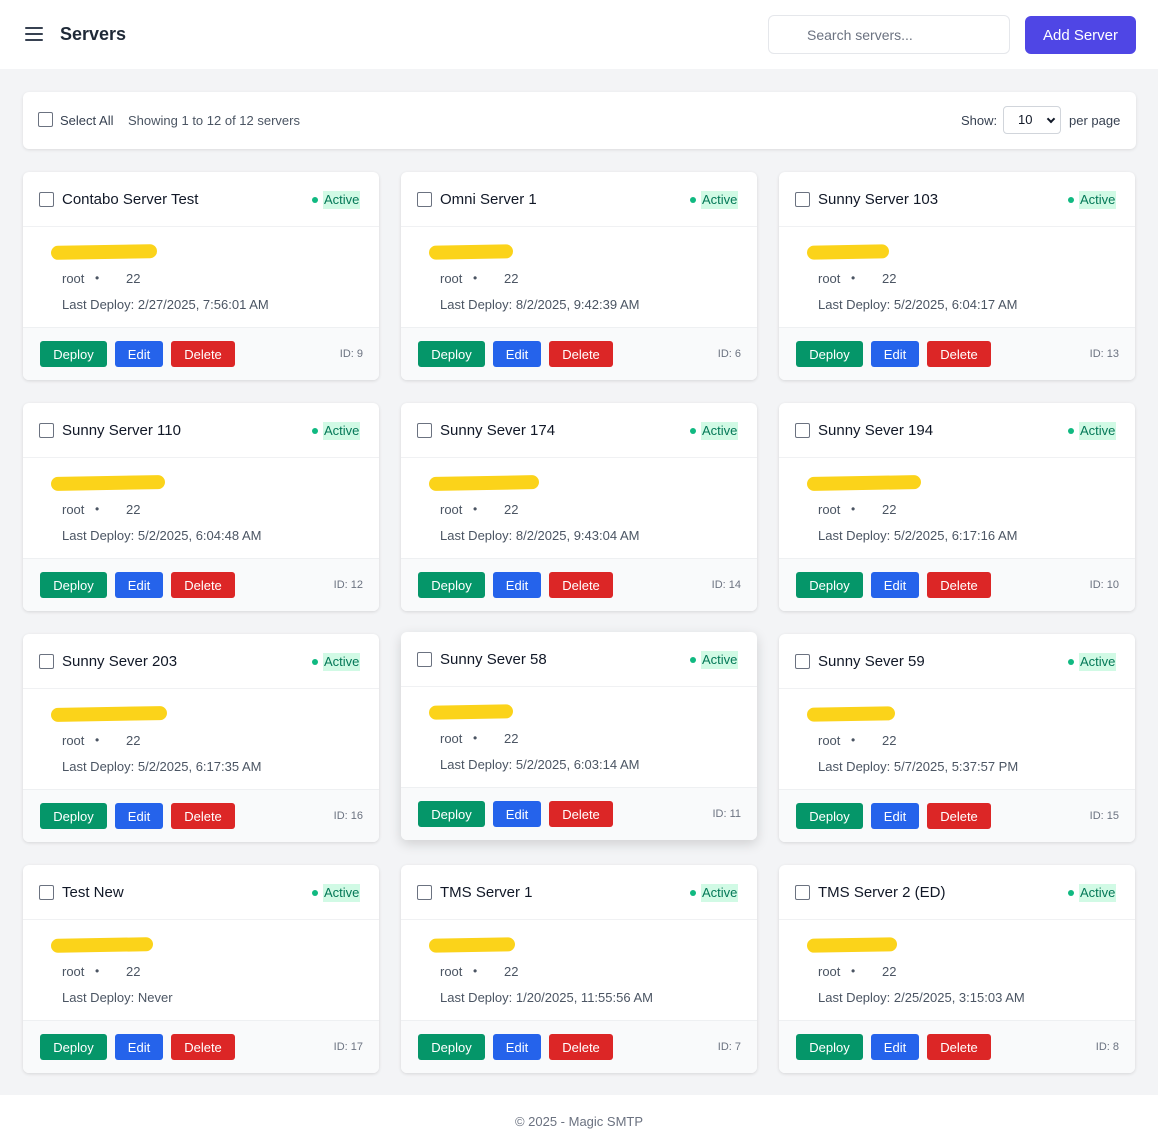 The height and width of the screenshot is (1144, 1158). What do you see at coordinates (729, 354) in the screenshot?
I see `server-id: ID: 6` at bounding box center [729, 354].